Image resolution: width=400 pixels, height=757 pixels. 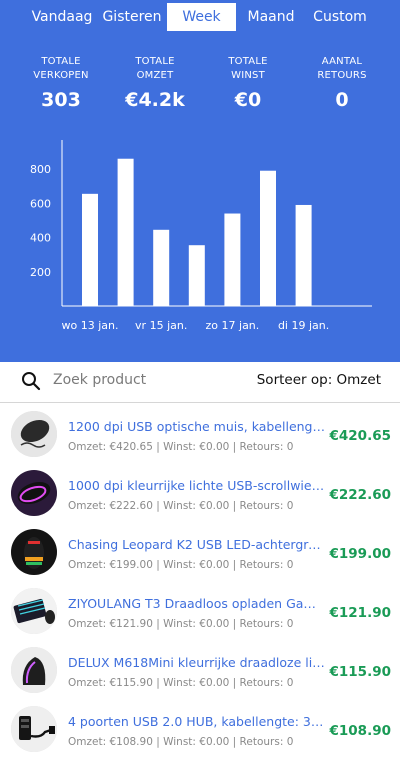 What do you see at coordinates (342, 61) in the screenshot?
I see `stat-label-line1: AANTAL` at bounding box center [342, 61].